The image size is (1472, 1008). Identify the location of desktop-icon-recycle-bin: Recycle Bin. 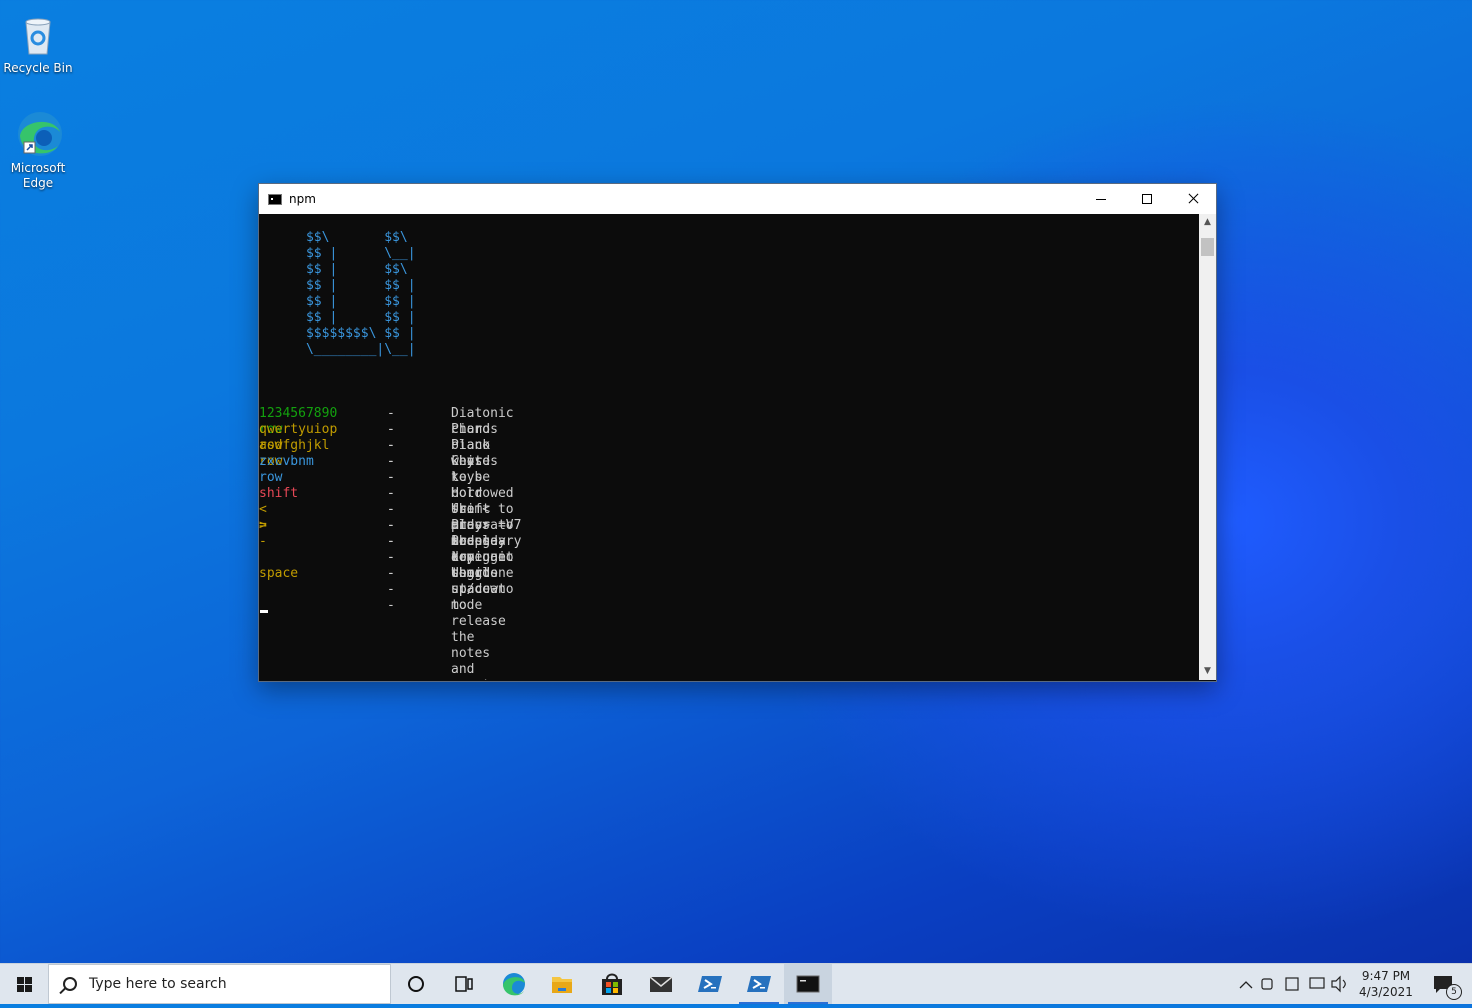
(38, 43).